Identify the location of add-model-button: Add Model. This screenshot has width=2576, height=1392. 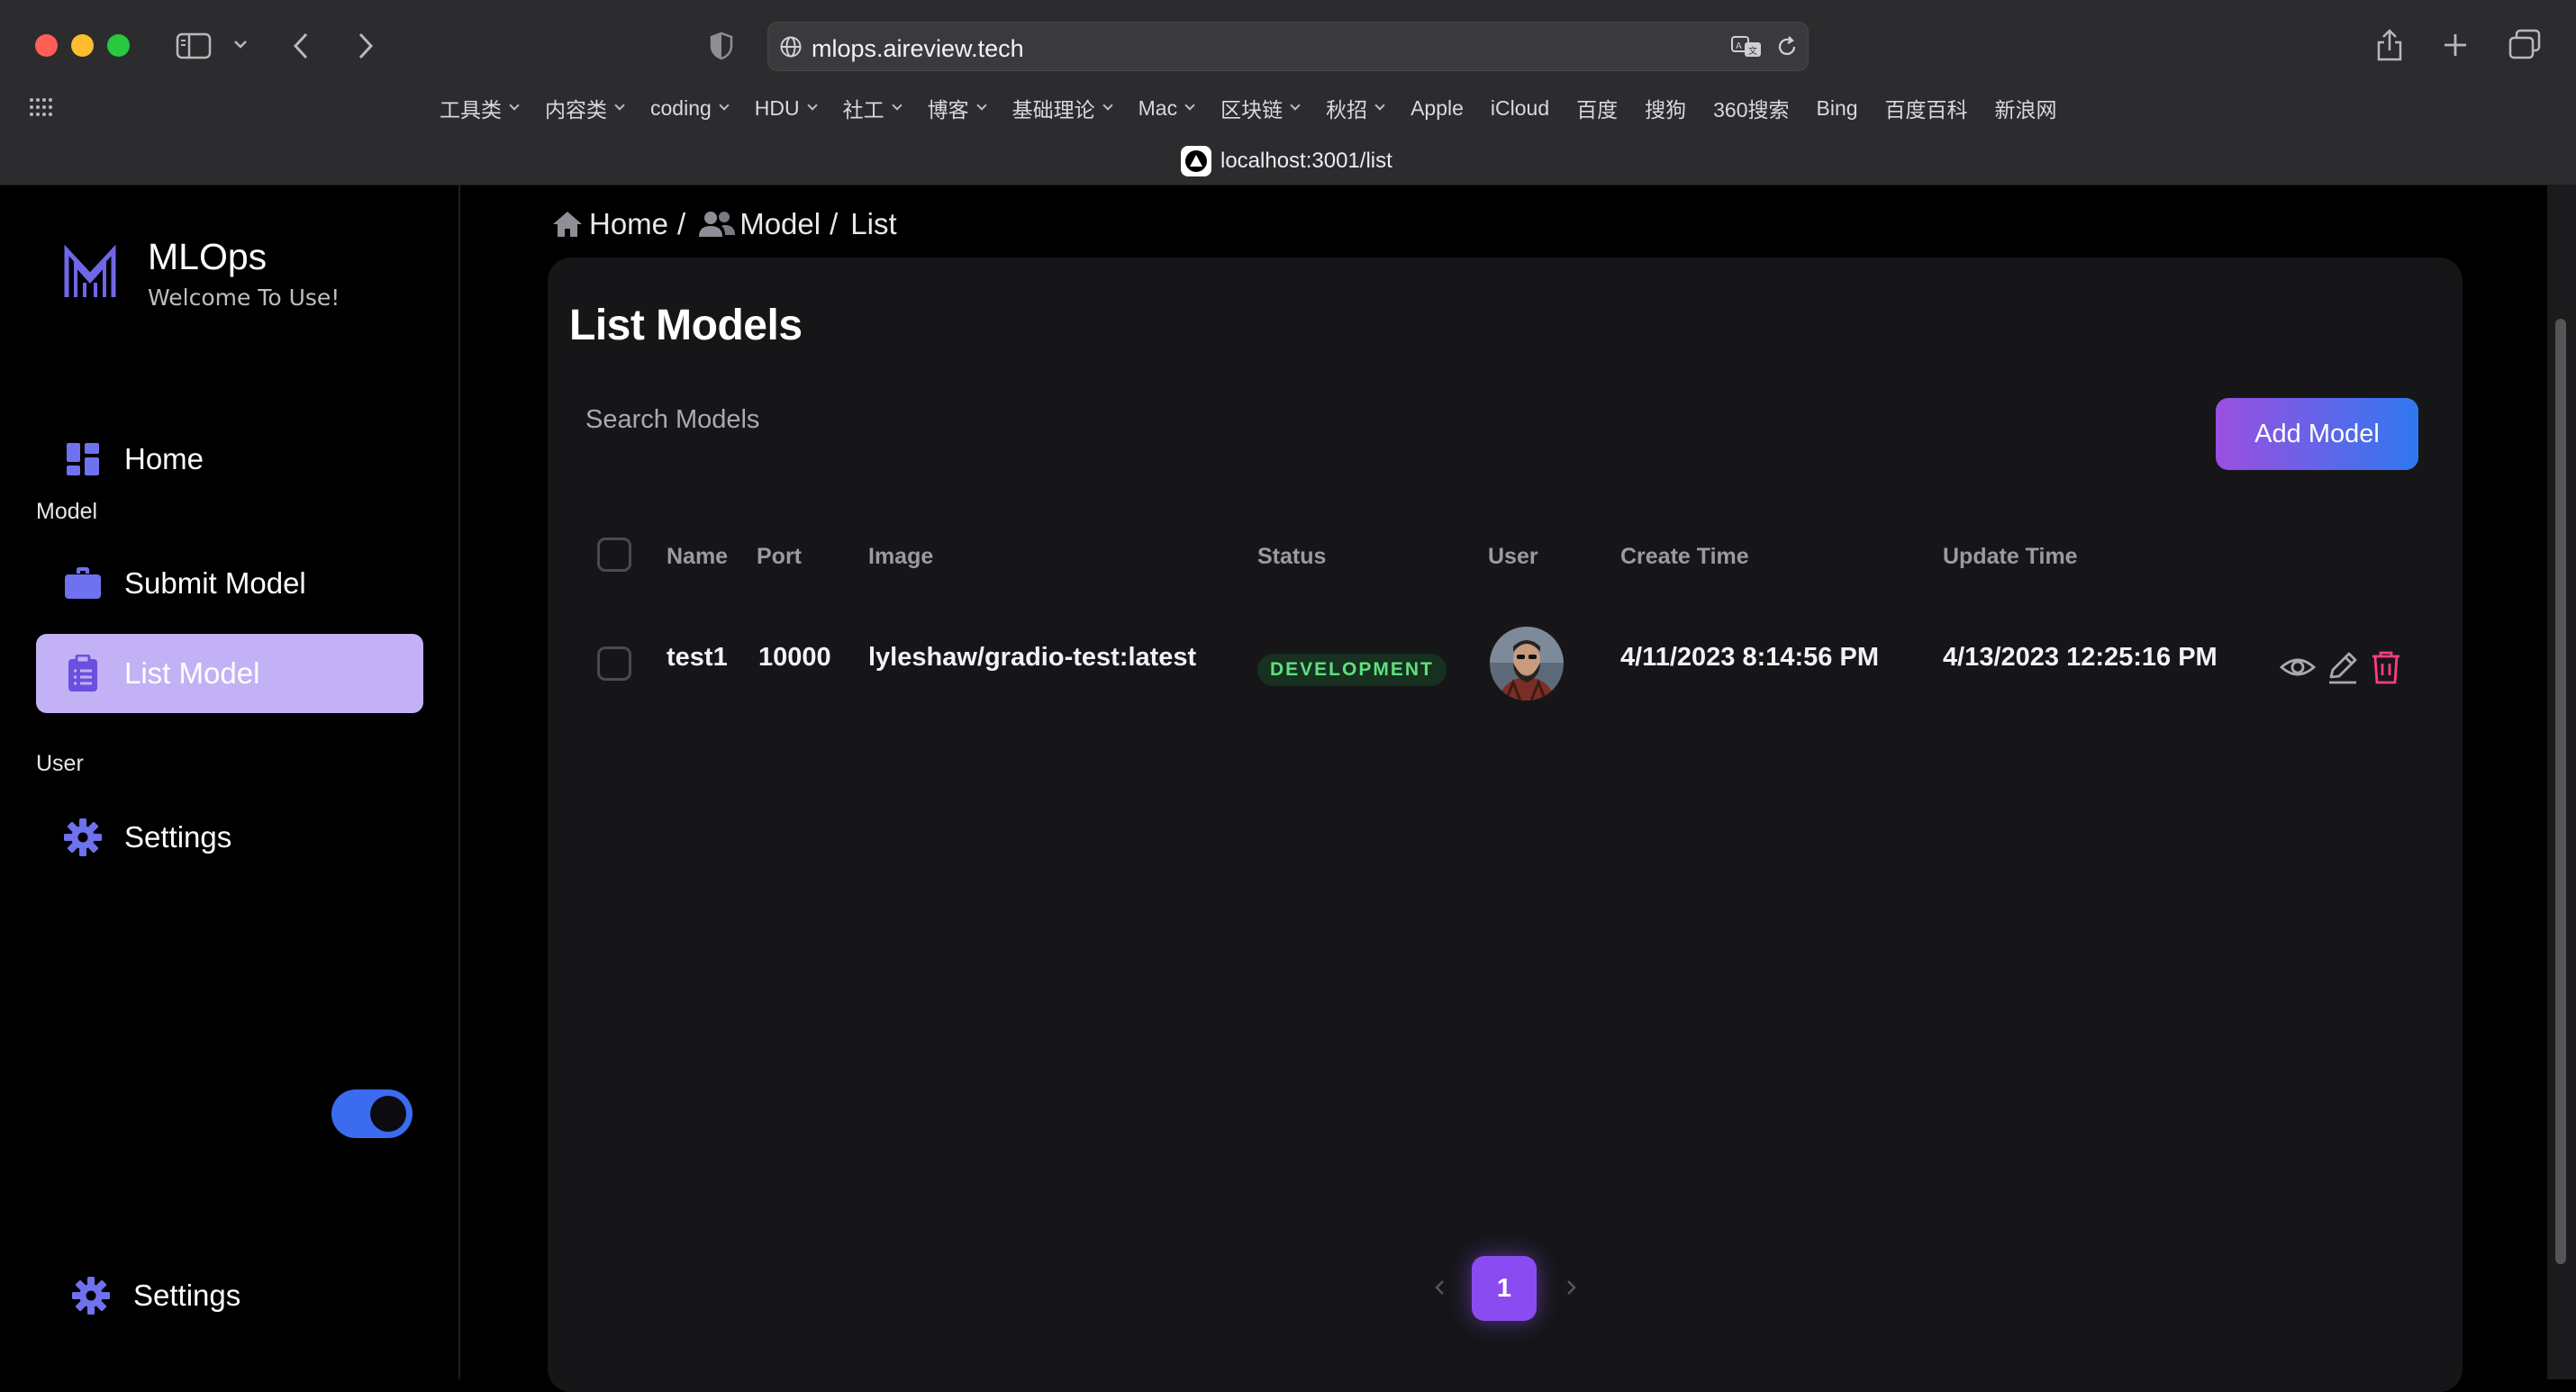
(2317, 434).